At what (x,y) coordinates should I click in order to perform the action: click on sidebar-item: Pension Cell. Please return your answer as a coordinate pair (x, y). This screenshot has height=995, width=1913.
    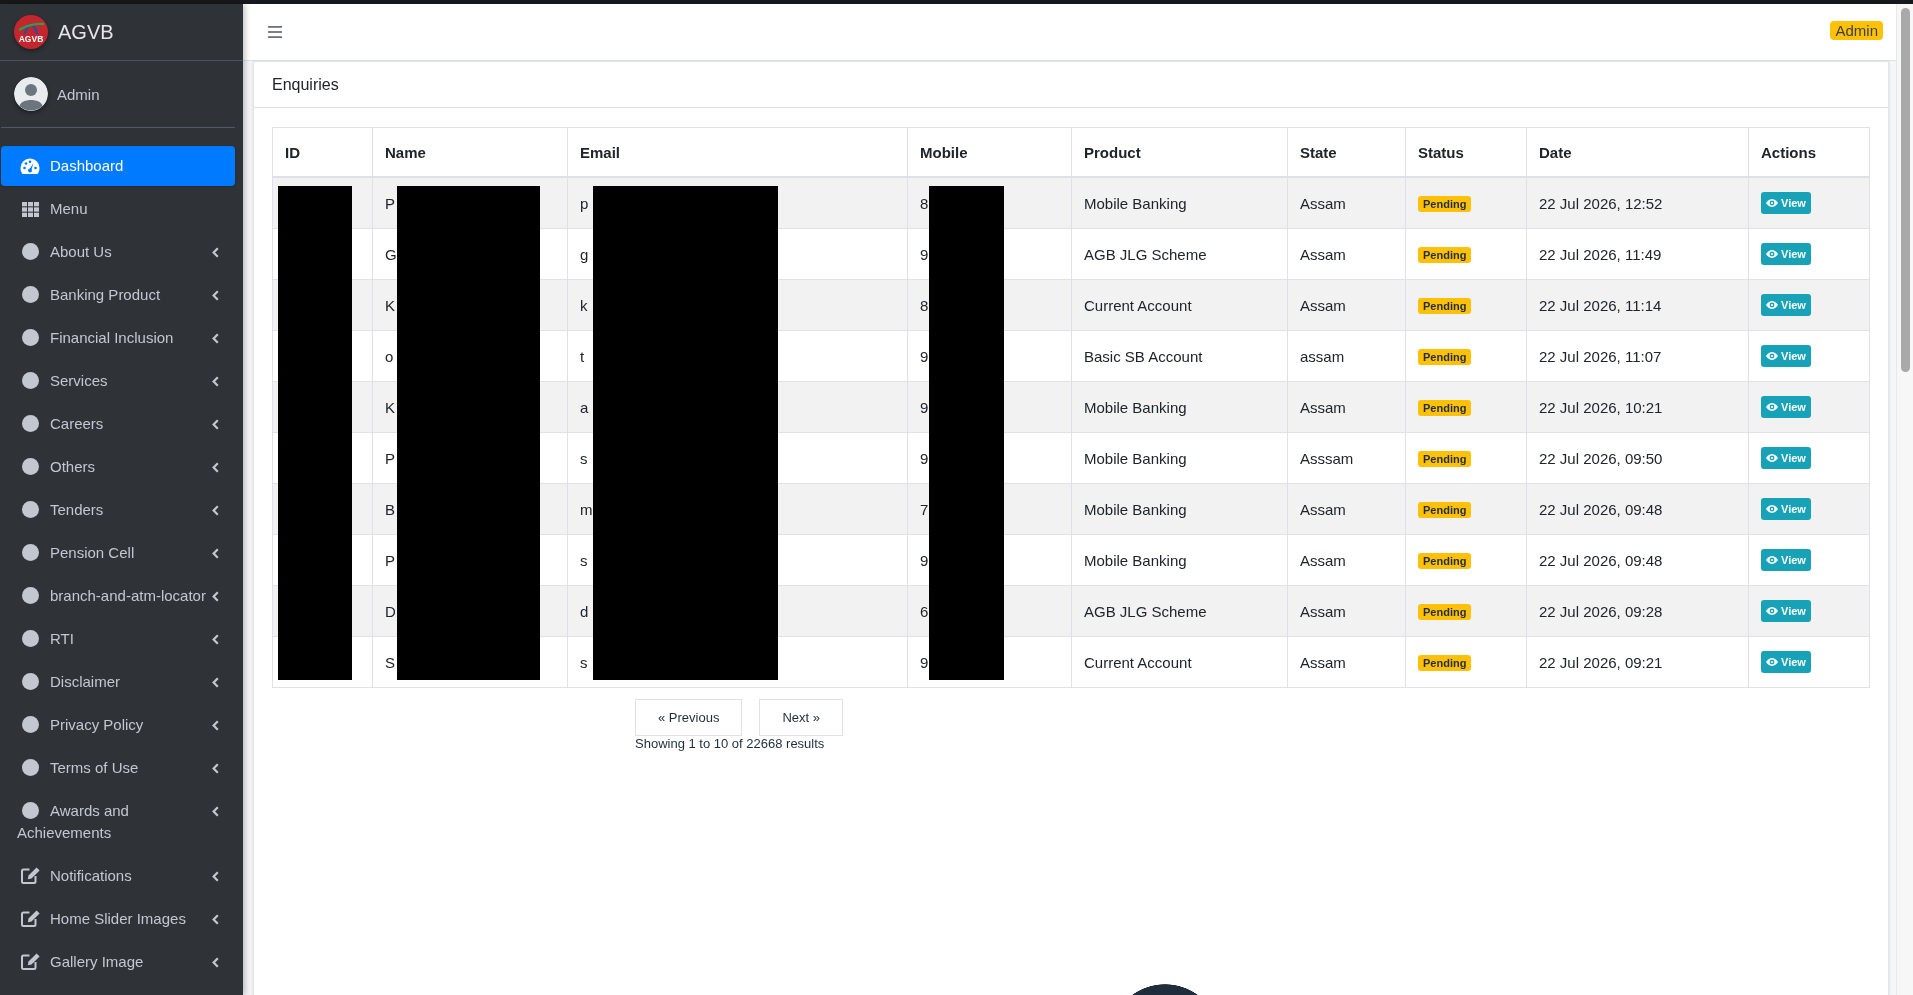
    Looking at the image, I should click on (118, 553).